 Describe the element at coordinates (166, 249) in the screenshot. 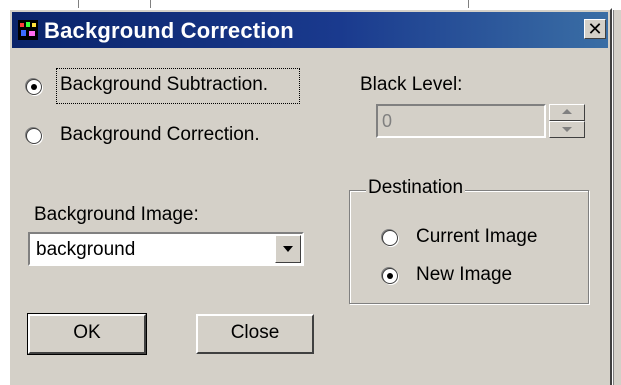

I see `background-image-select: background` at that location.